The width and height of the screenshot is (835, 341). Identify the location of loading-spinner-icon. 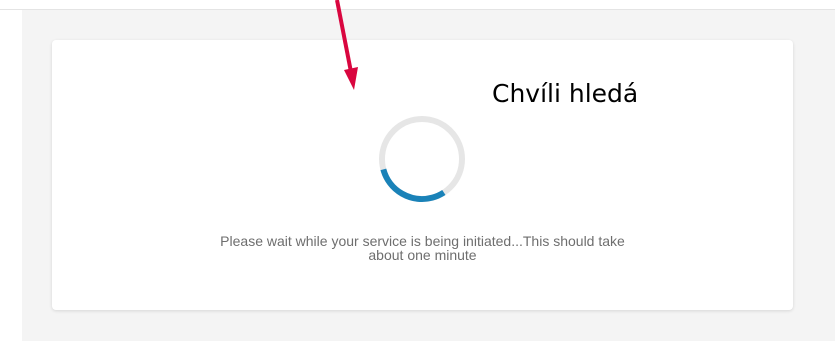
(422, 159).